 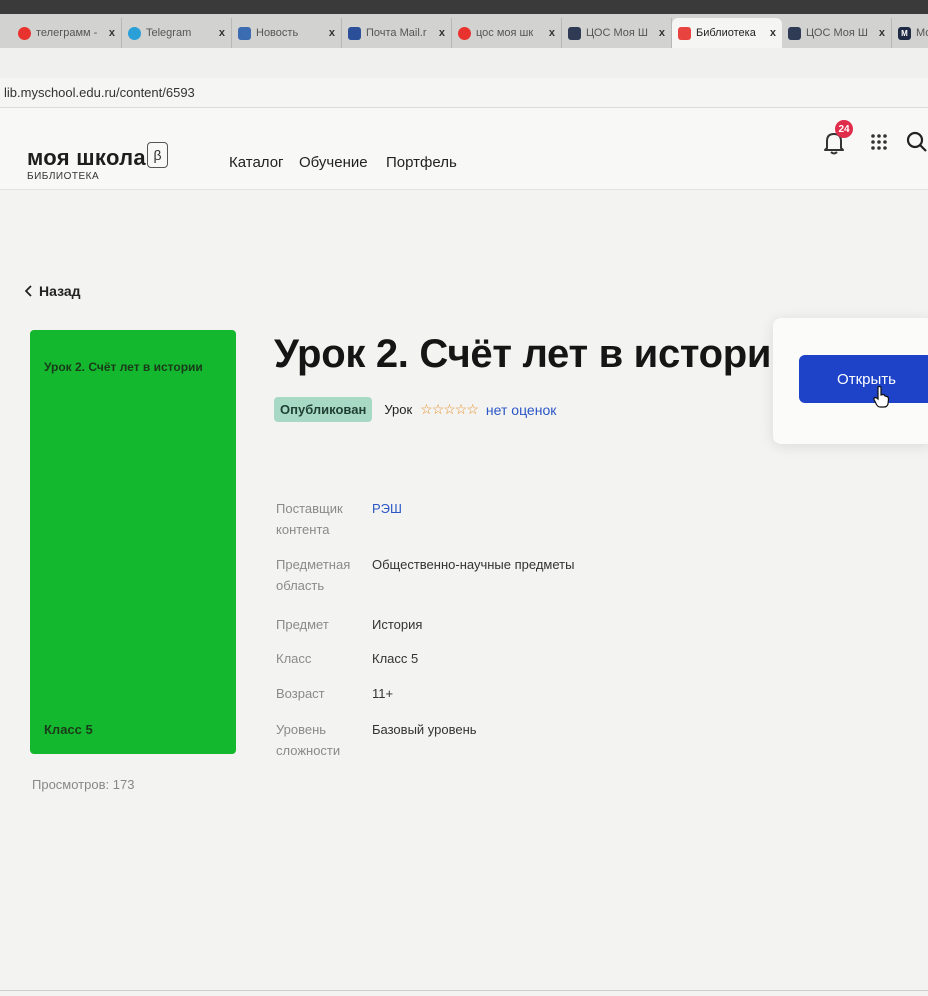 I want to click on property-key: Класс, so click(x=294, y=658).